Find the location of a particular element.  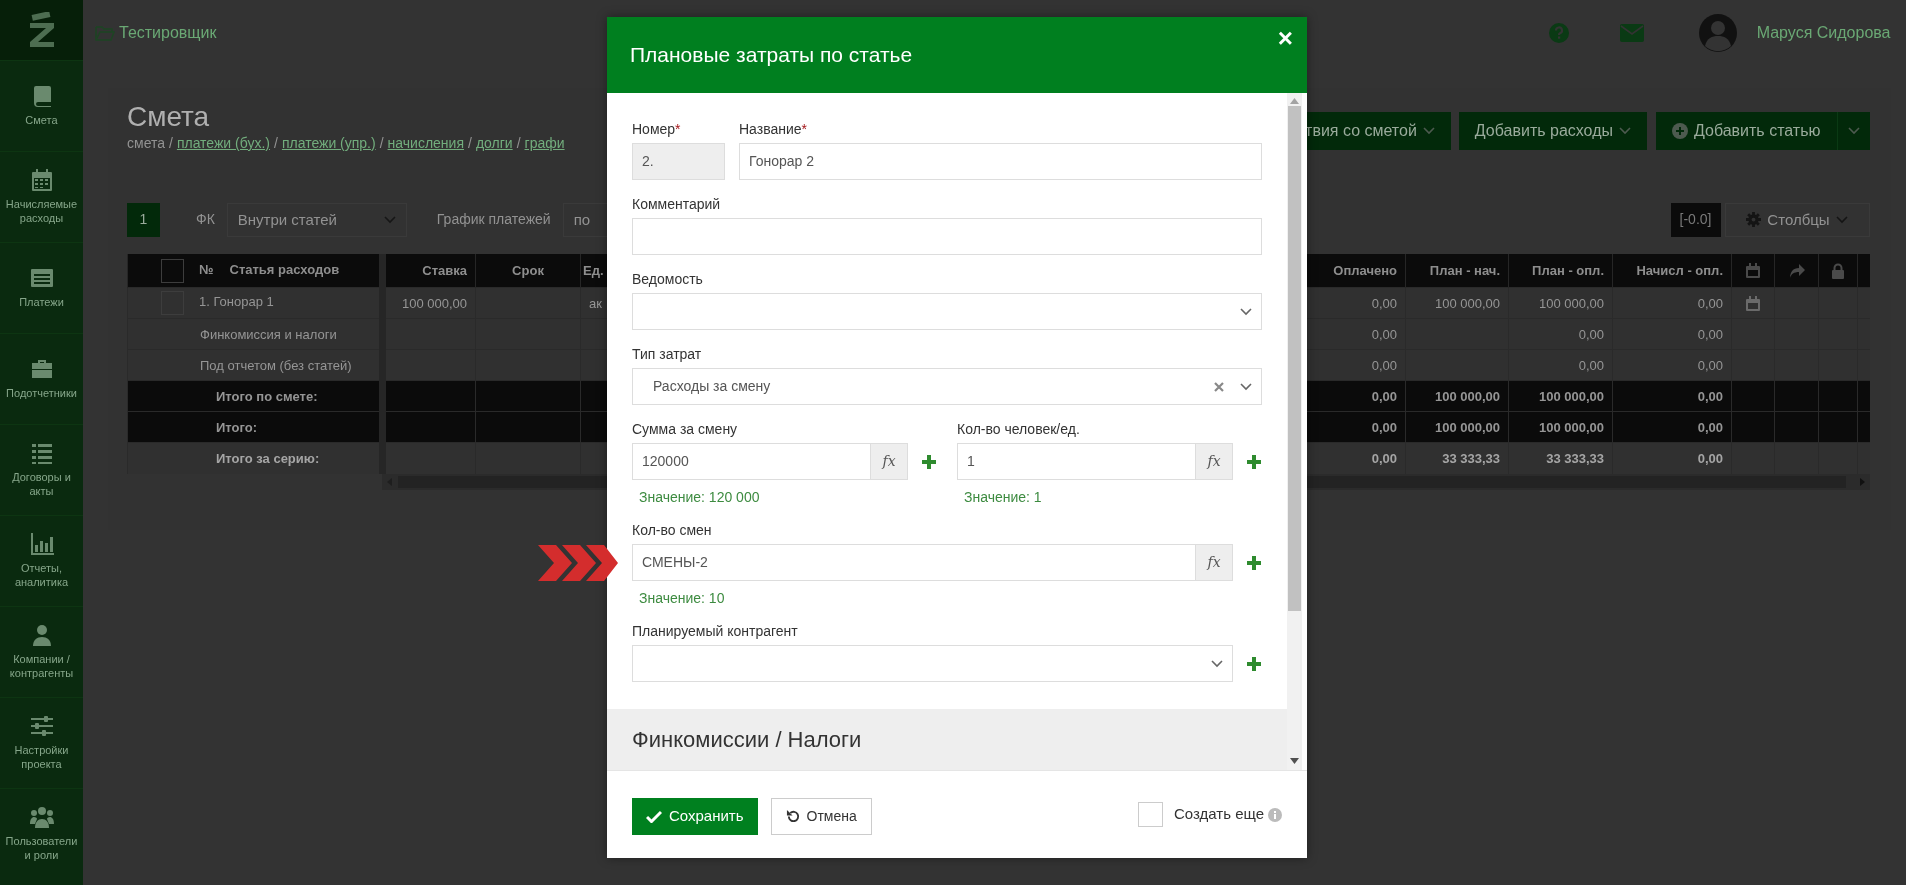

page-title: Смета is located at coordinates (169, 117).